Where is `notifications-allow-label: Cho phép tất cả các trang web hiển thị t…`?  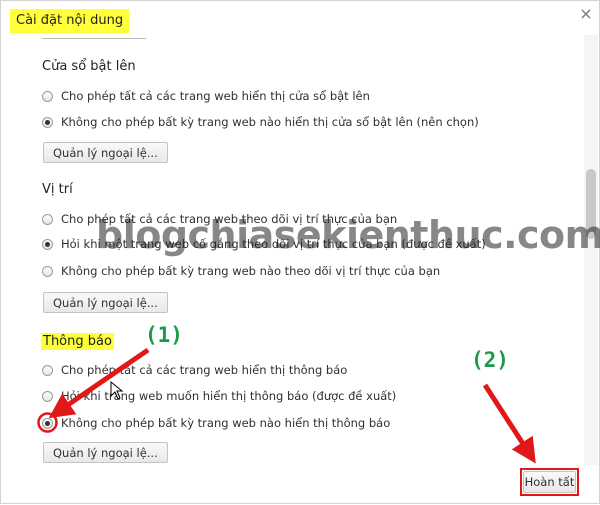
notifications-allow-label: Cho phép tất cả các trang web hiển thị t… is located at coordinates (204, 370).